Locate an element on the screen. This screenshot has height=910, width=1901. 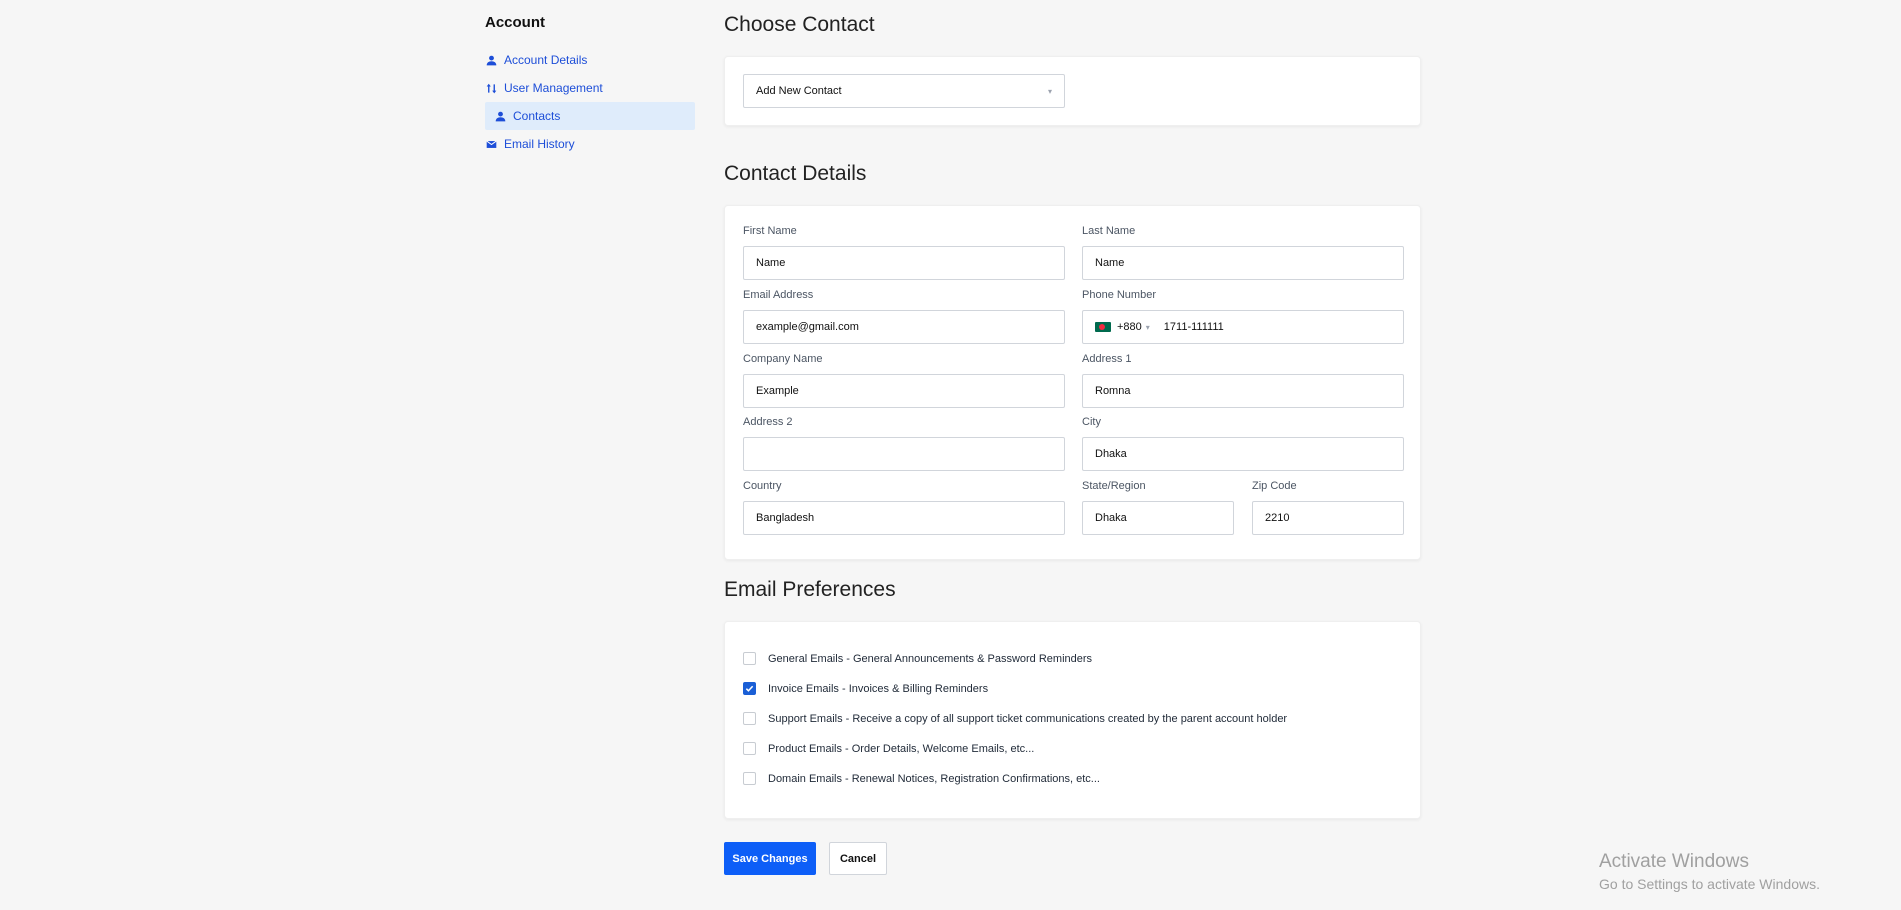
watermark-subtitle: Go to Settings to activate Windows. is located at coordinates (1709, 884).